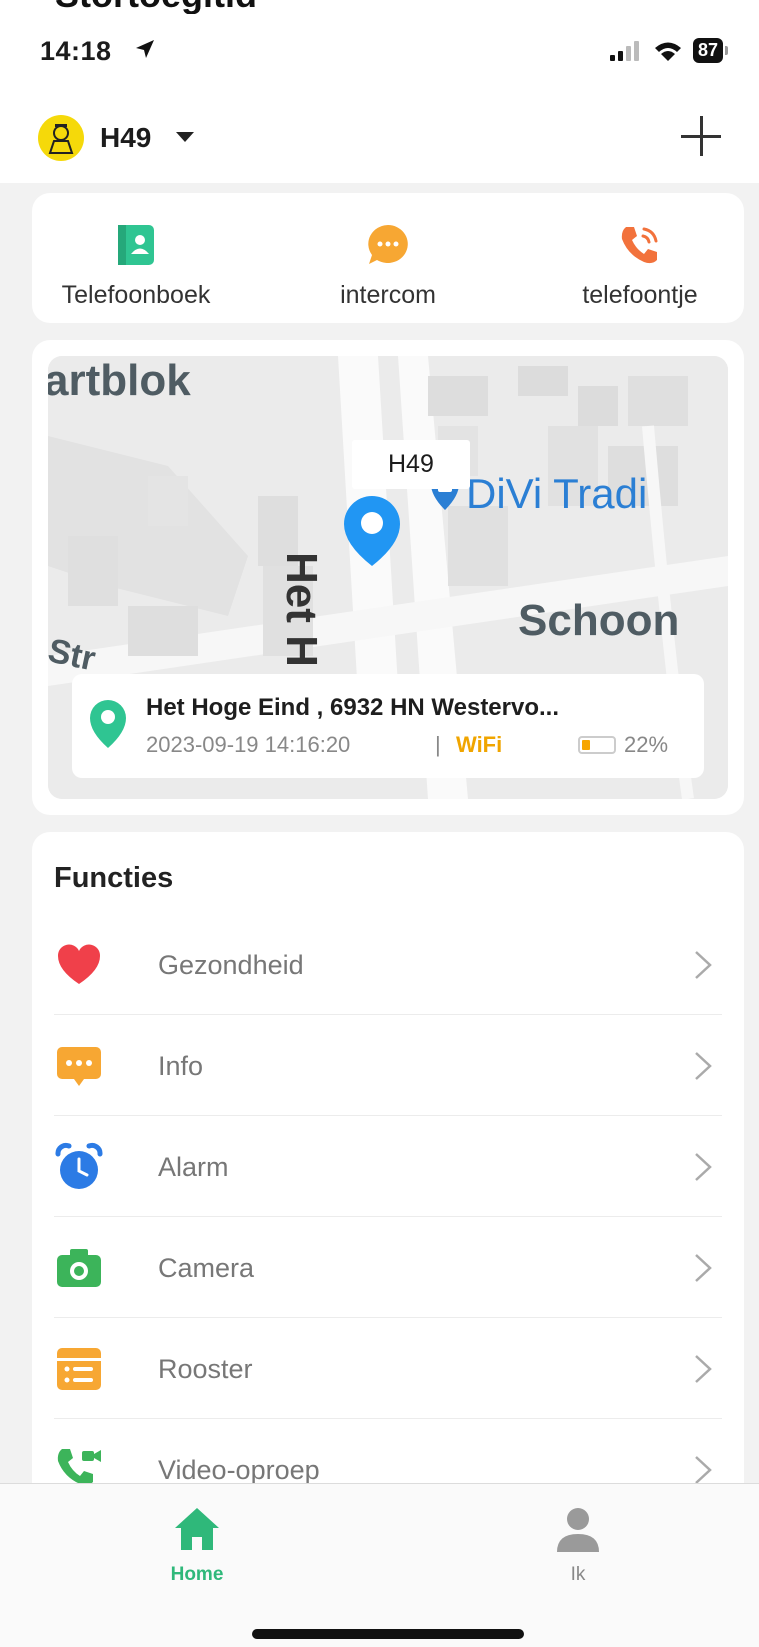 The height and width of the screenshot is (1647, 759). Describe the element at coordinates (578, 1530) in the screenshot. I see `user-icon` at that location.